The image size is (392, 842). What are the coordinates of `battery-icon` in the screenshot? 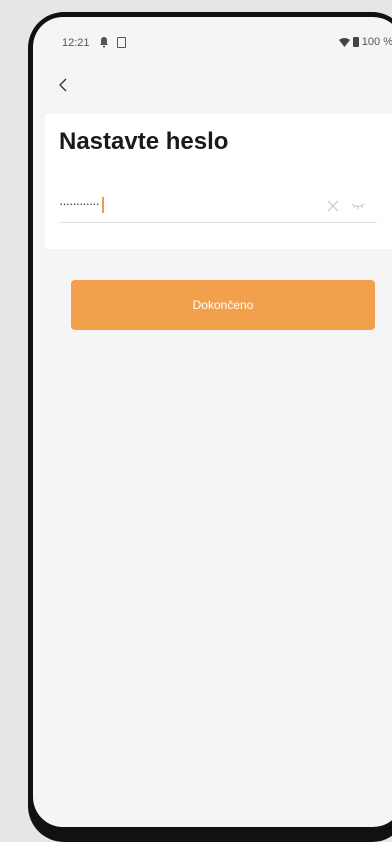 It's located at (355, 42).